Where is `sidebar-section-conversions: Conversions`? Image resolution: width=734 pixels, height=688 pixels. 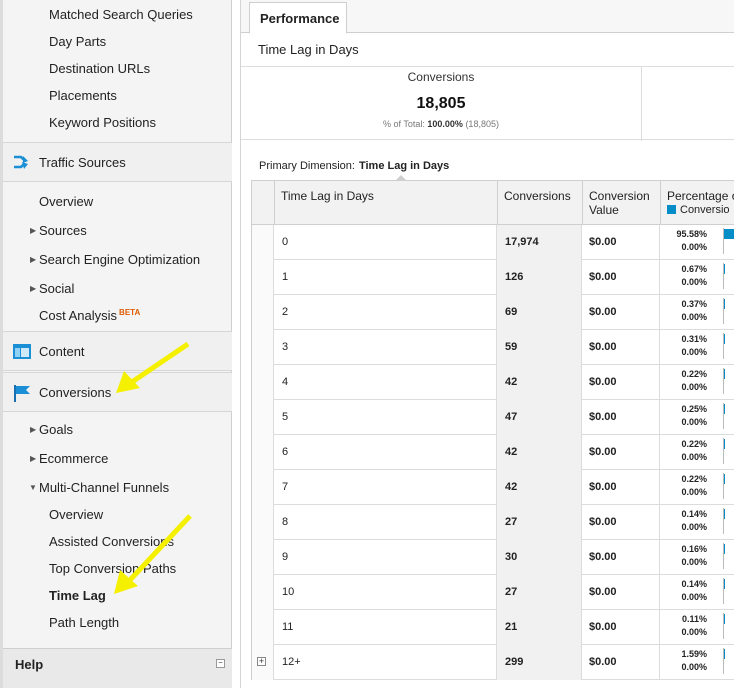
sidebar-section-conversions: Conversions is located at coordinates (117, 392).